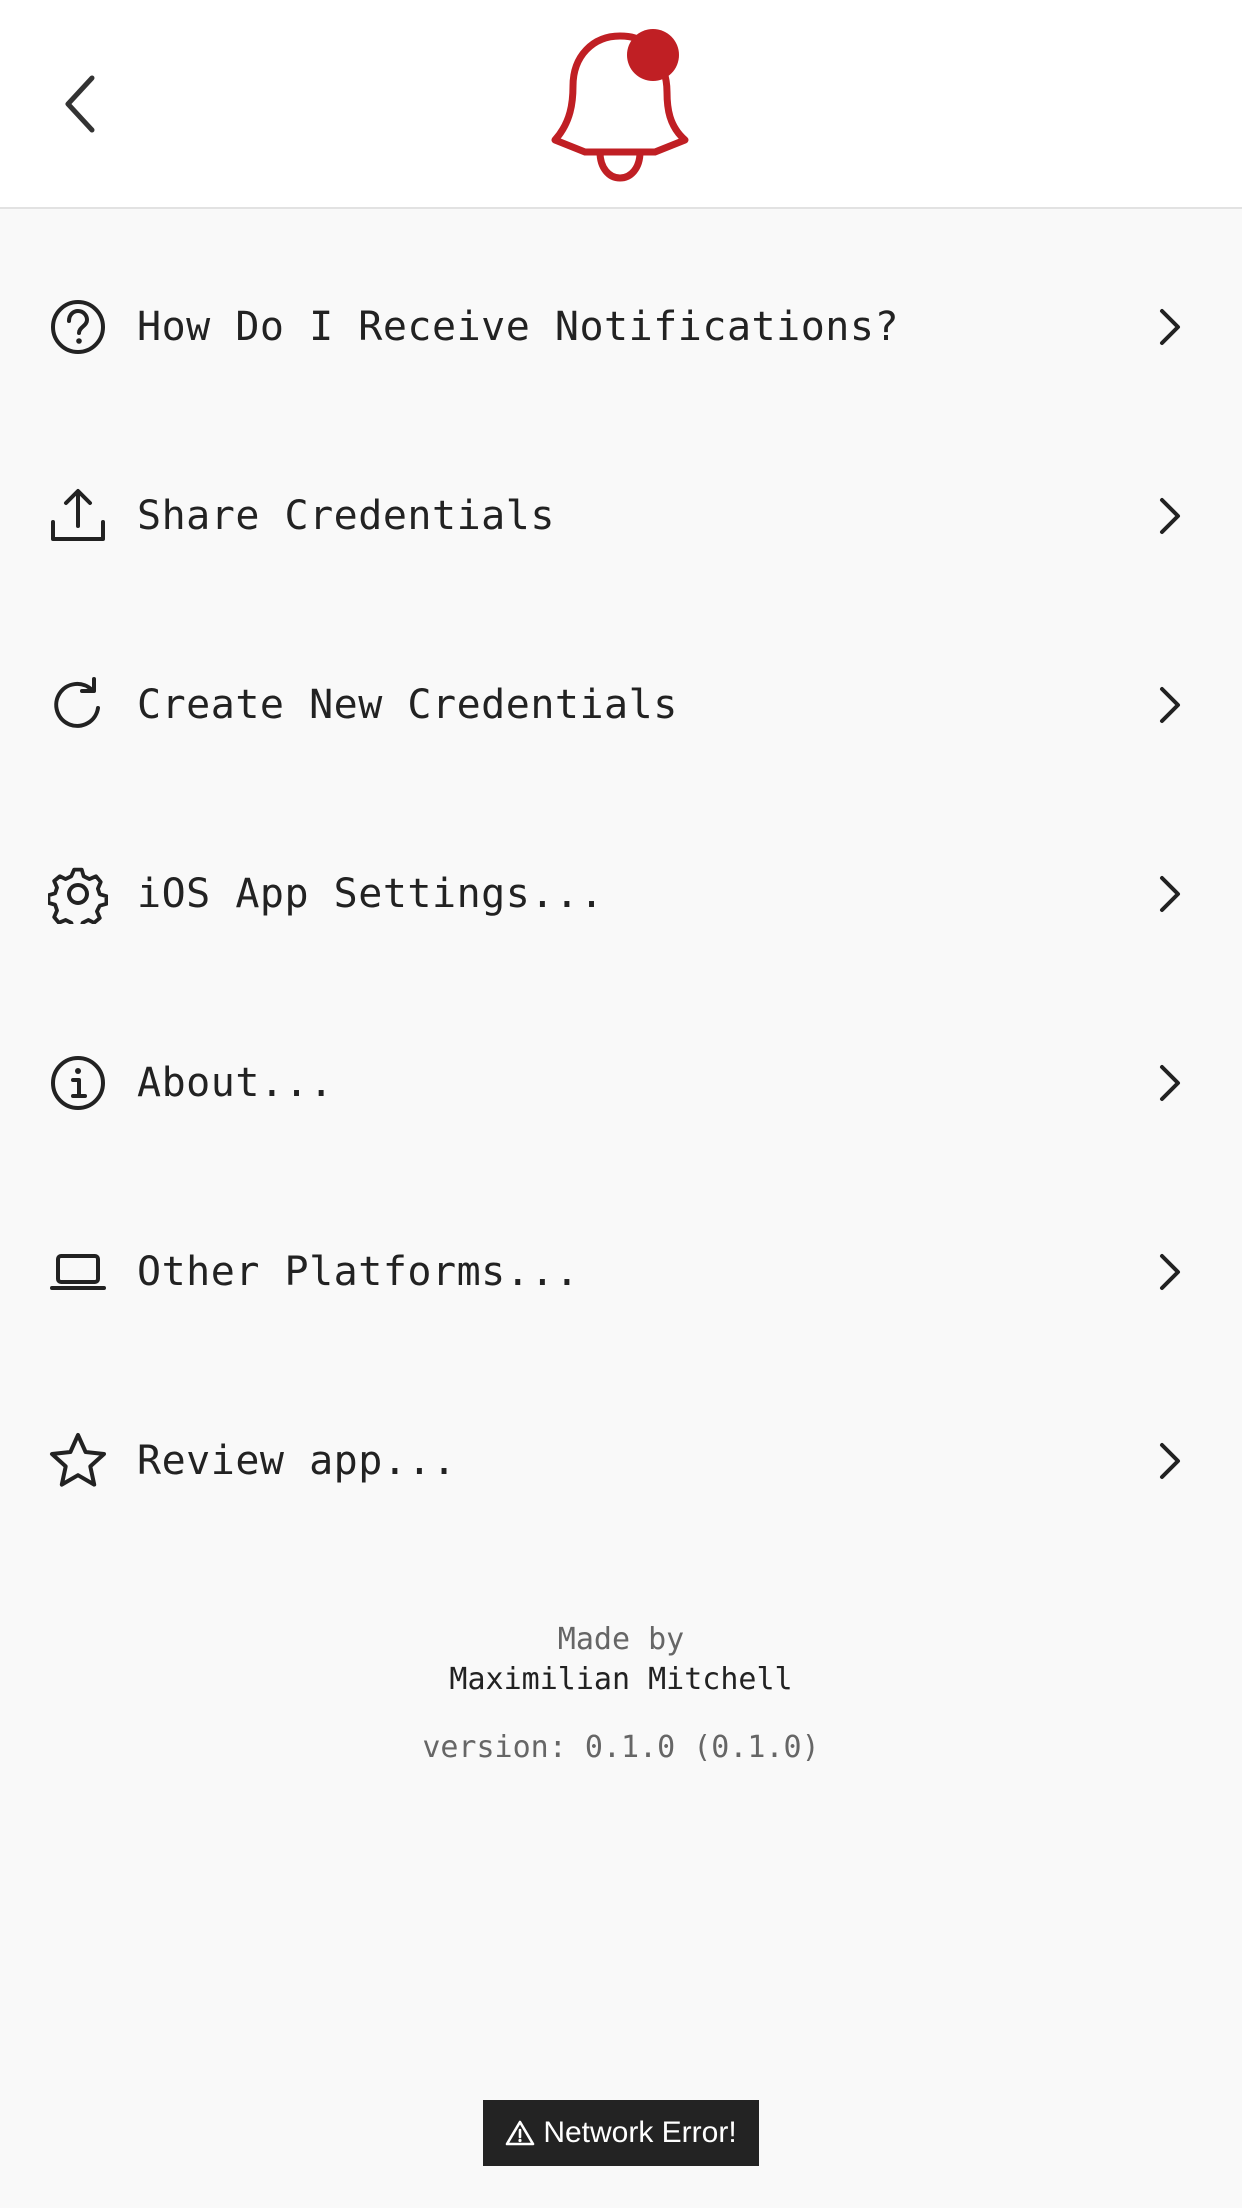 This screenshot has height=2208, width=1242. I want to click on back-button, so click(80, 104).